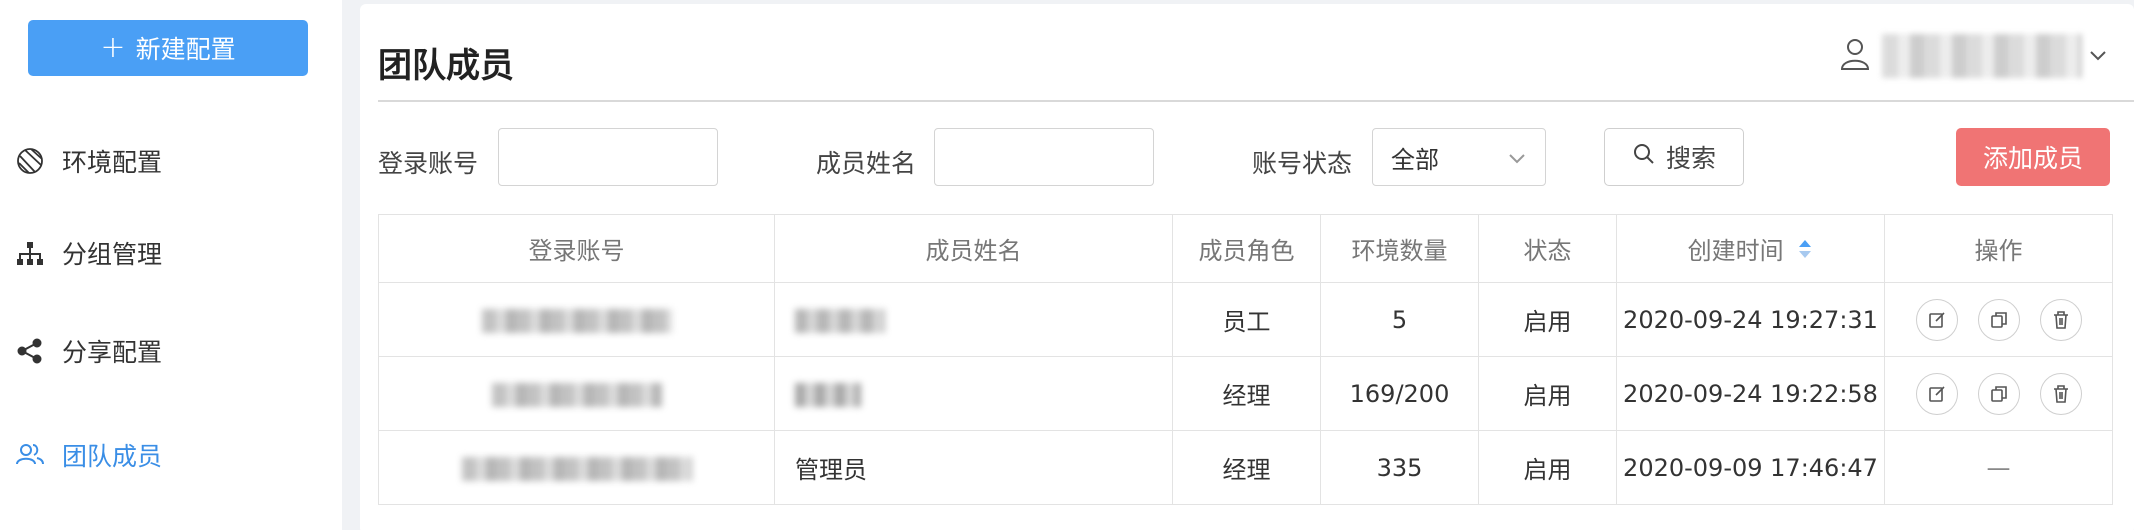 This screenshot has height=530, width=2134. I want to click on team-icon, so click(30, 455).